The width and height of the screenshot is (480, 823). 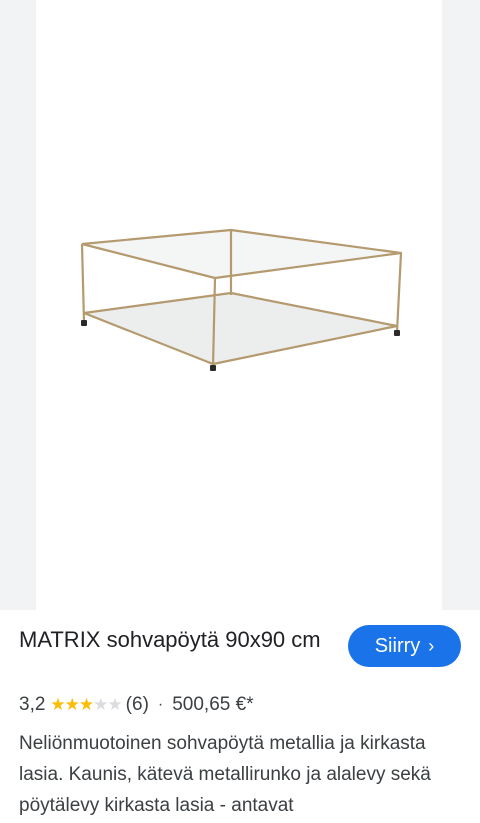 What do you see at coordinates (32, 704) in the screenshot?
I see `rating-value: 3,2` at bounding box center [32, 704].